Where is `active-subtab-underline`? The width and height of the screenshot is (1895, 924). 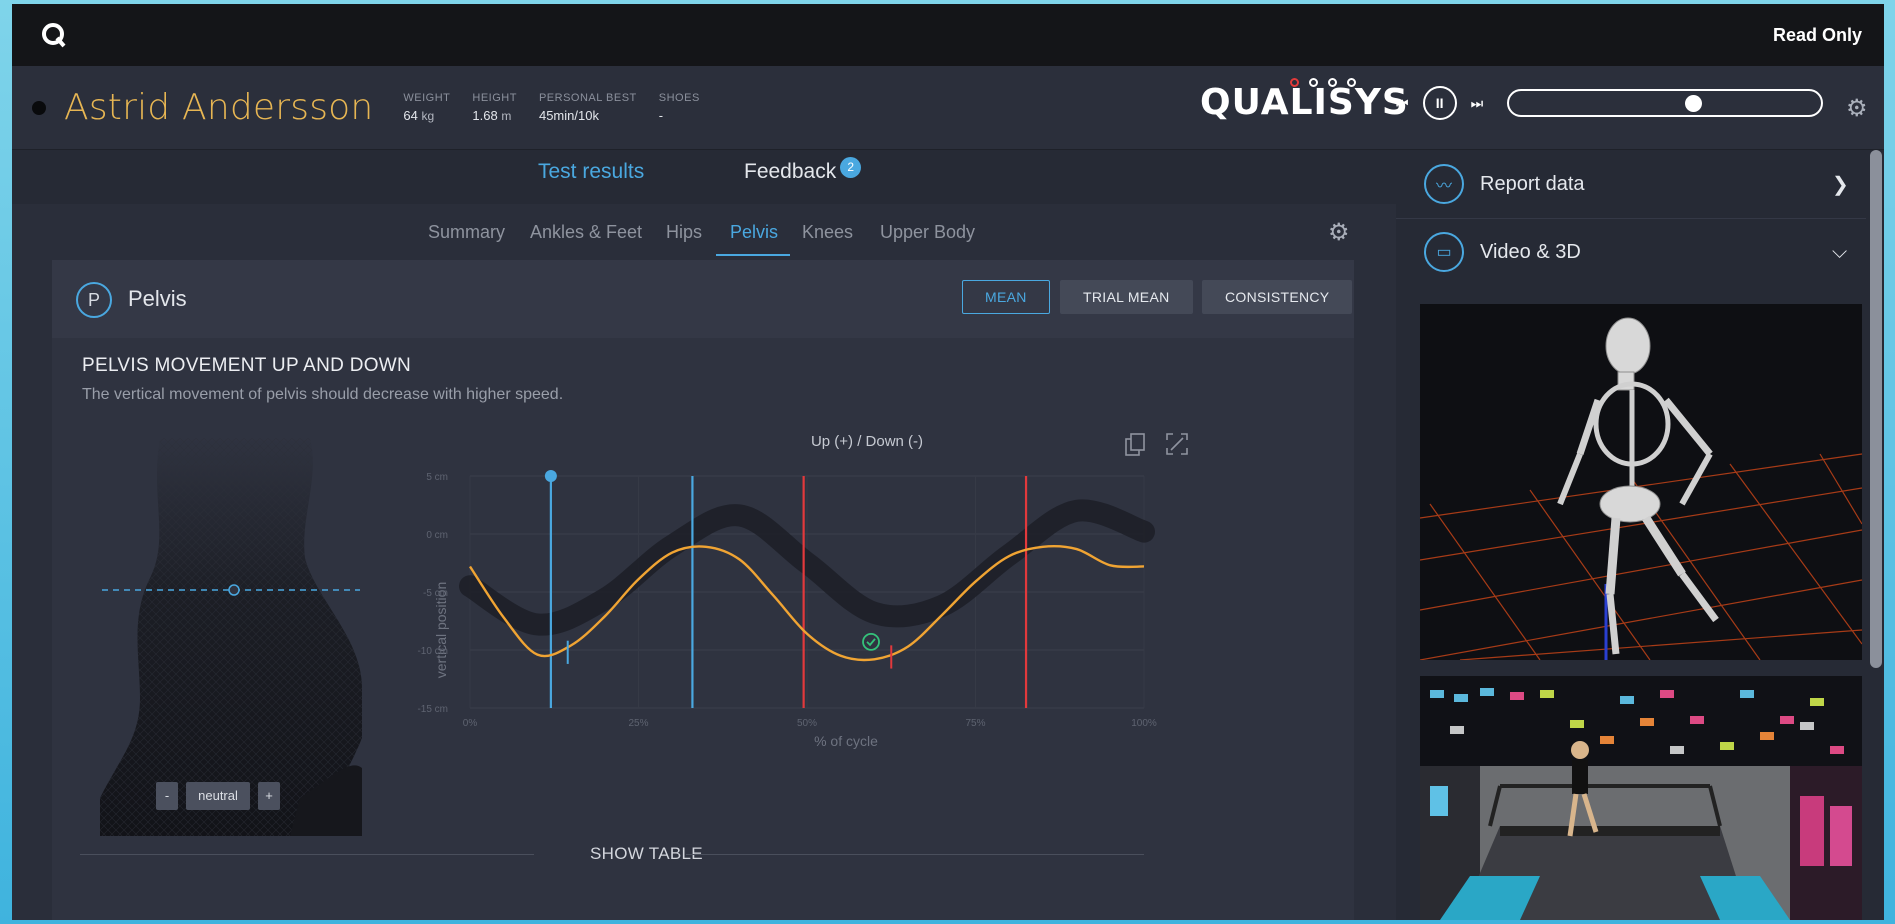
active-subtab-underline is located at coordinates (753, 255).